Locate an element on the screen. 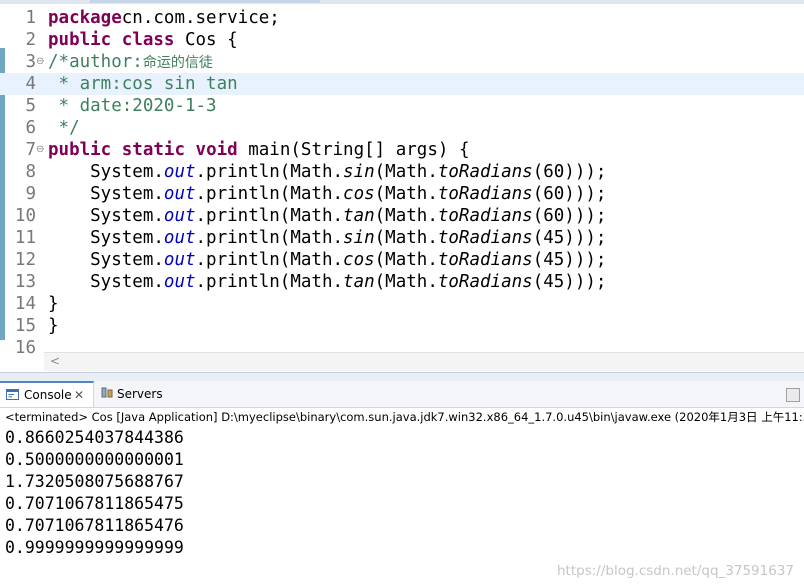  scroll-left-icon: < is located at coordinates (55, 361).